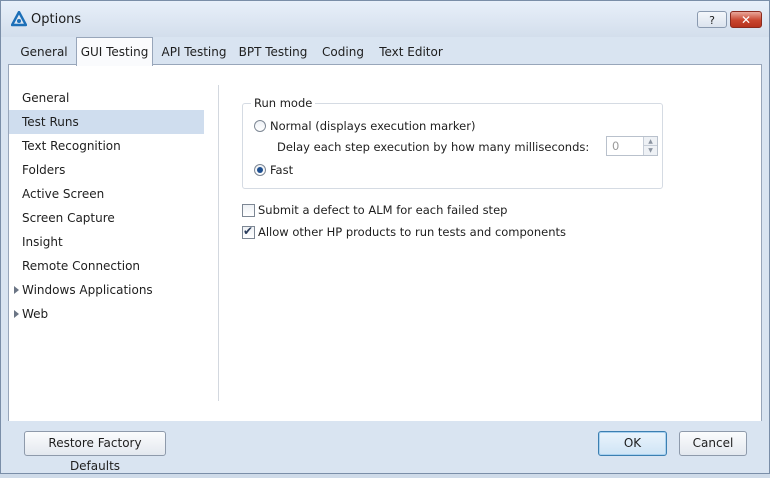 The width and height of the screenshot is (770, 478). What do you see at coordinates (343, 52) in the screenshot?
I see `tab-coding: Coding` at bounding box center [343, 52].